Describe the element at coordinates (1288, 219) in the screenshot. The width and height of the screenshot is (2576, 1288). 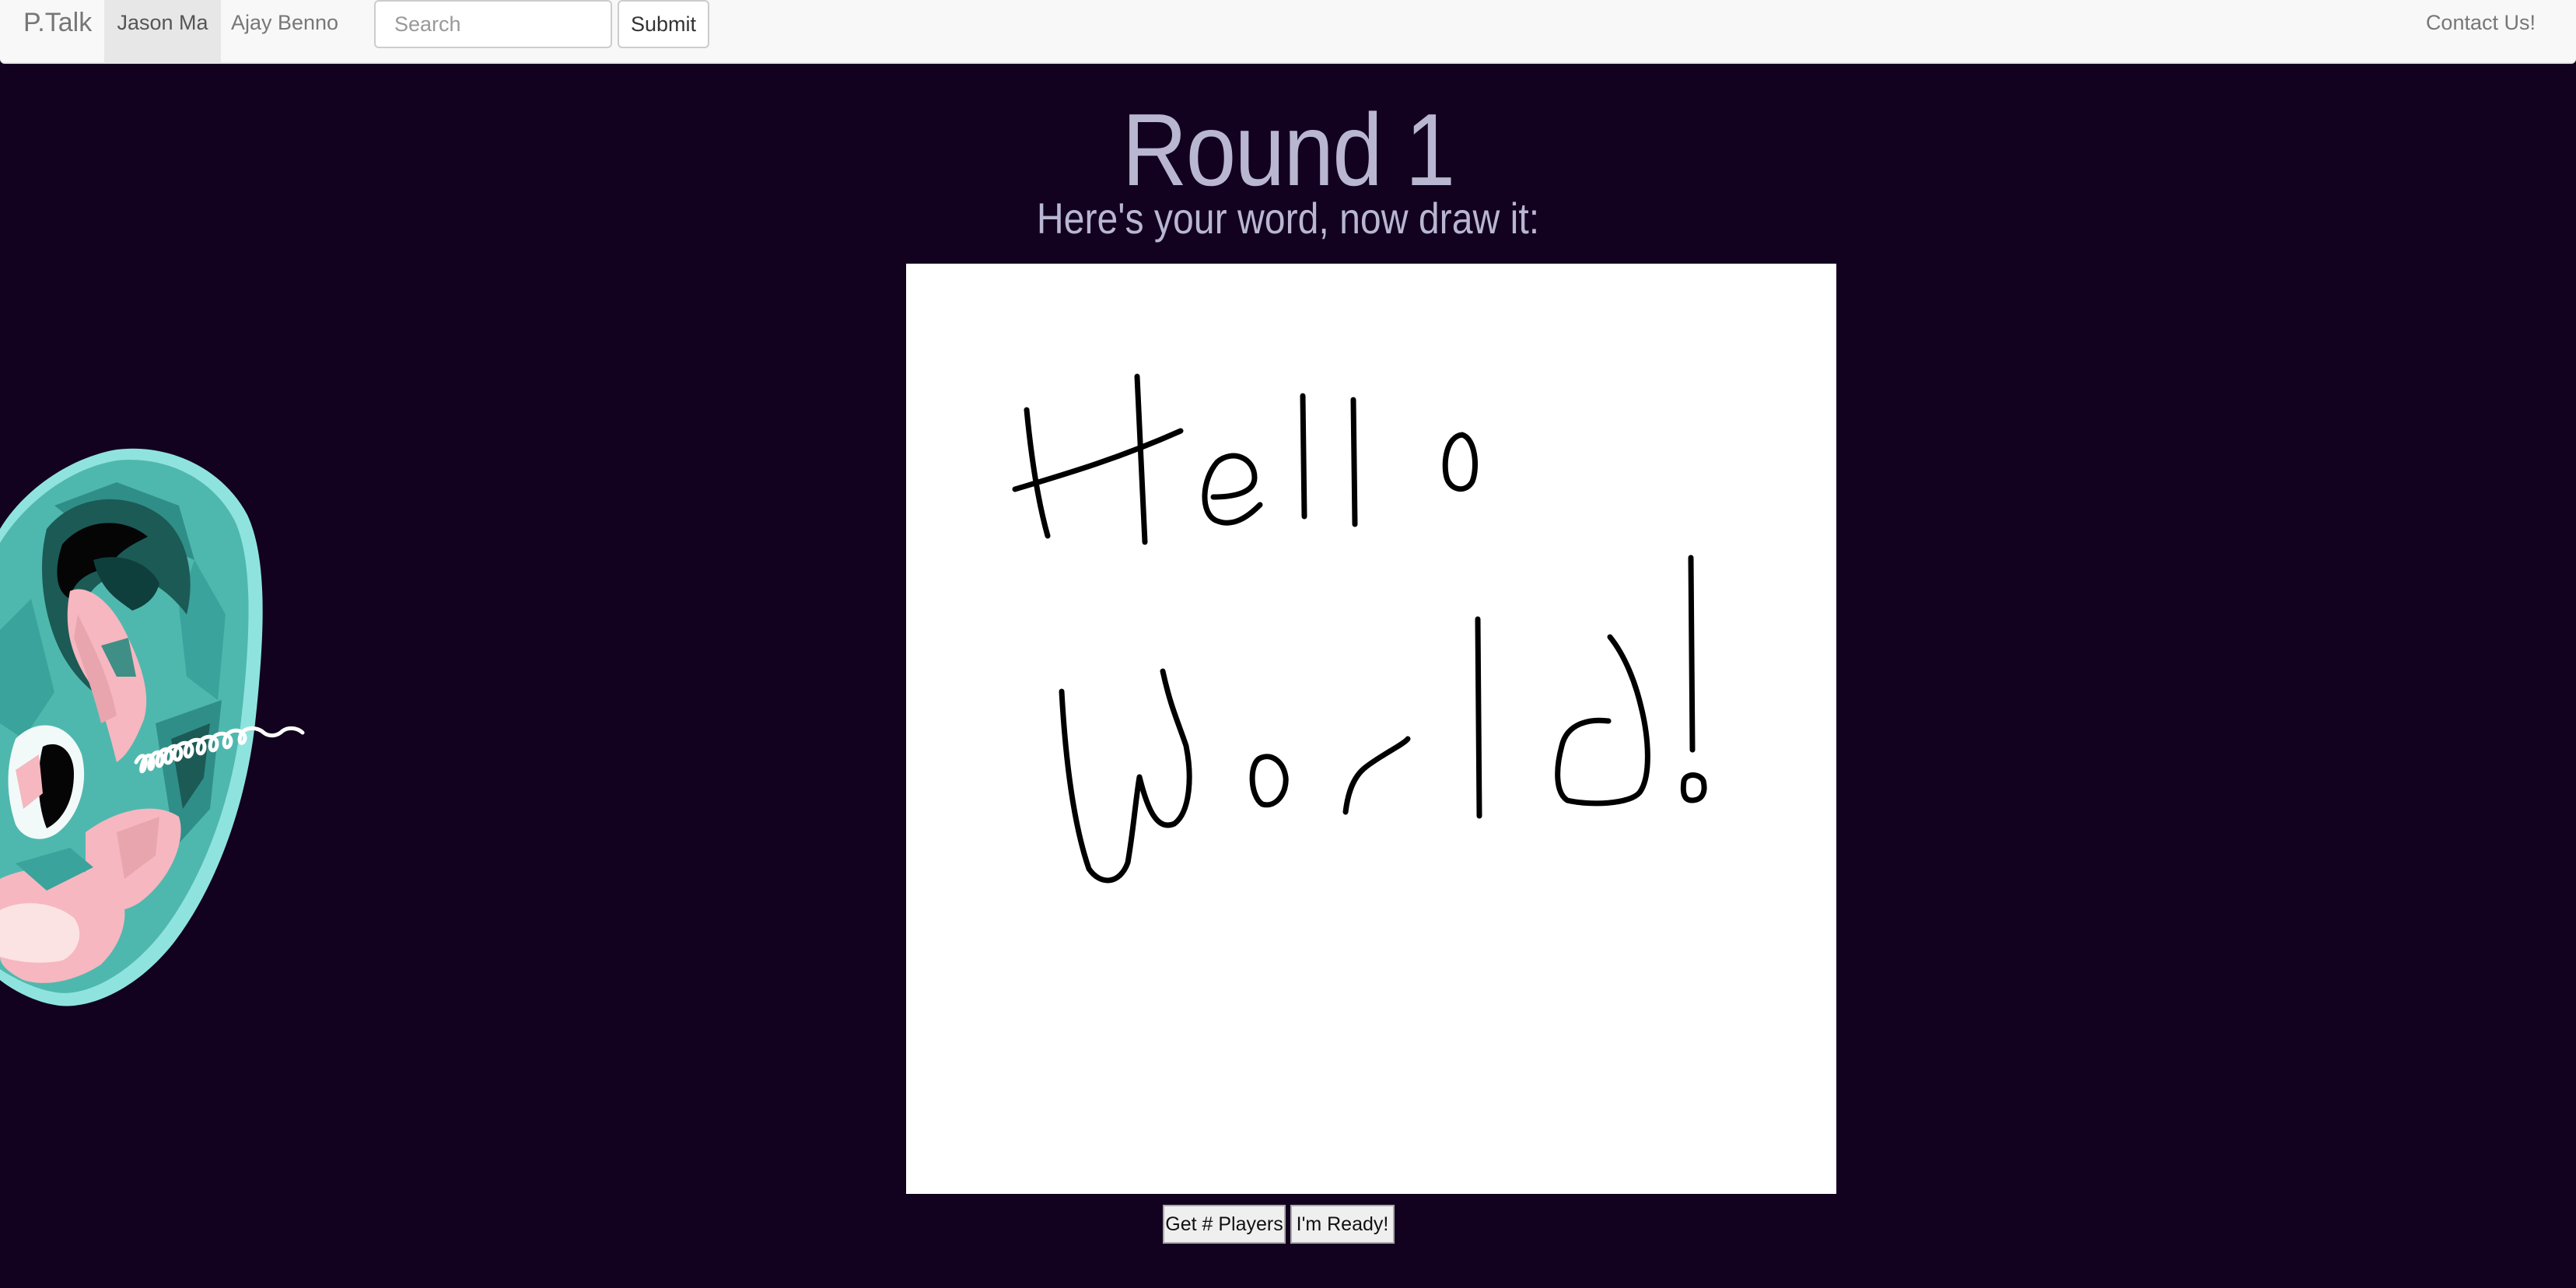
I see `draw-prompt: Here's your word, now draw it:` at that location.